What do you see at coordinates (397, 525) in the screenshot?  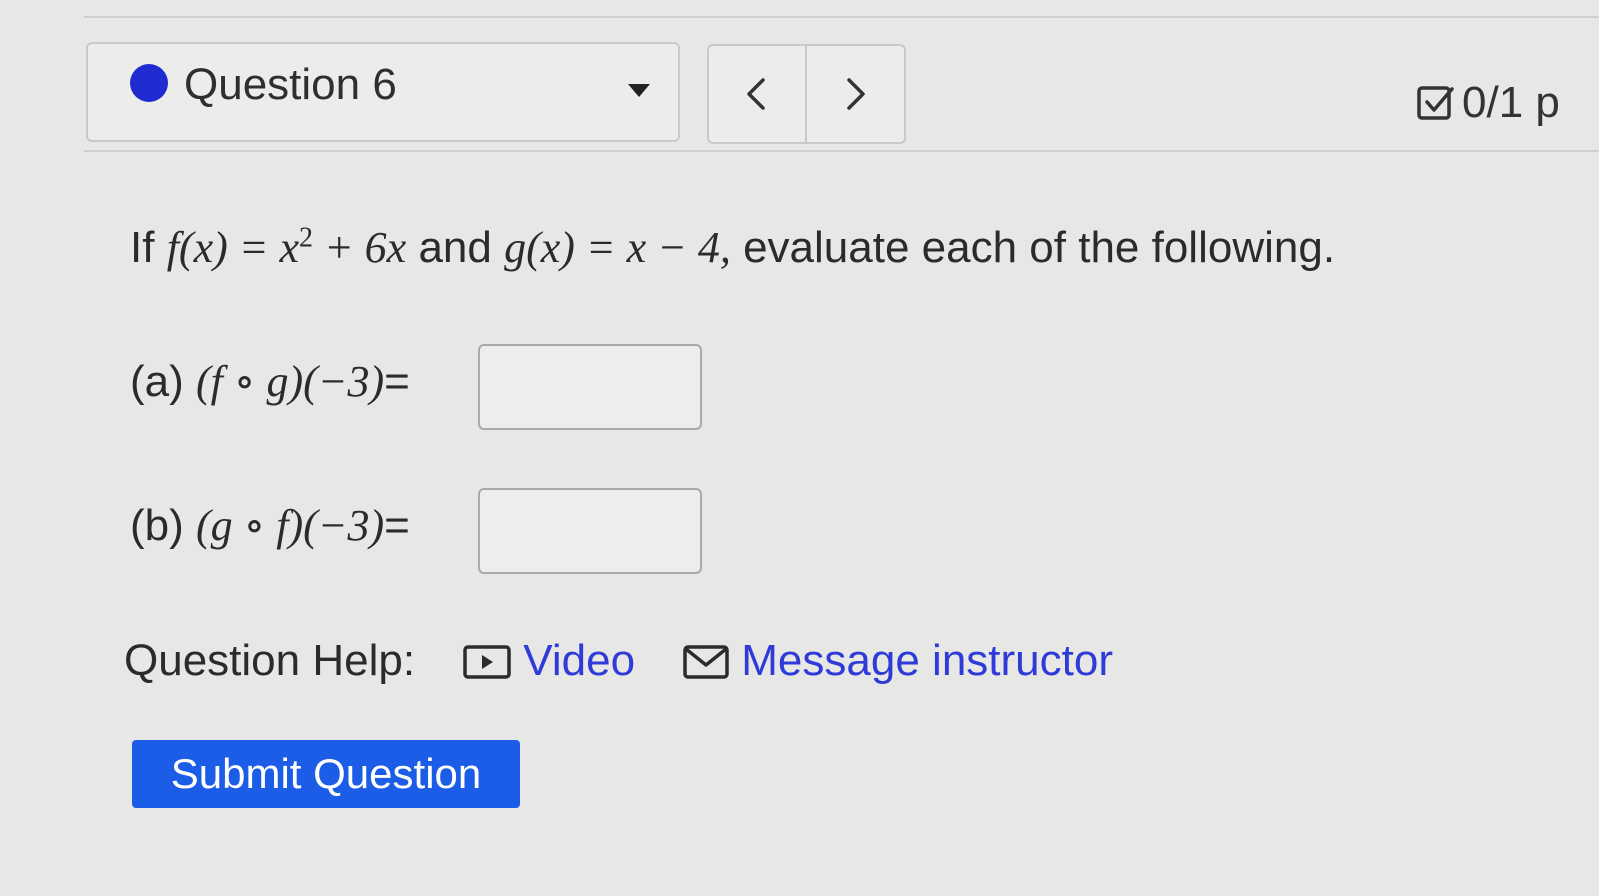 I see `part-b-equals: =` at bounding box center [397, 525].